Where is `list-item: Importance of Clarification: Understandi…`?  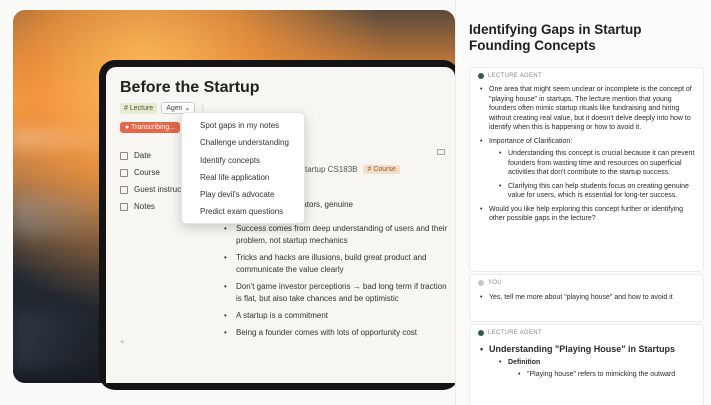 list-item: Importance of Clarification: Understandi… is located at coordinates (590, 169).